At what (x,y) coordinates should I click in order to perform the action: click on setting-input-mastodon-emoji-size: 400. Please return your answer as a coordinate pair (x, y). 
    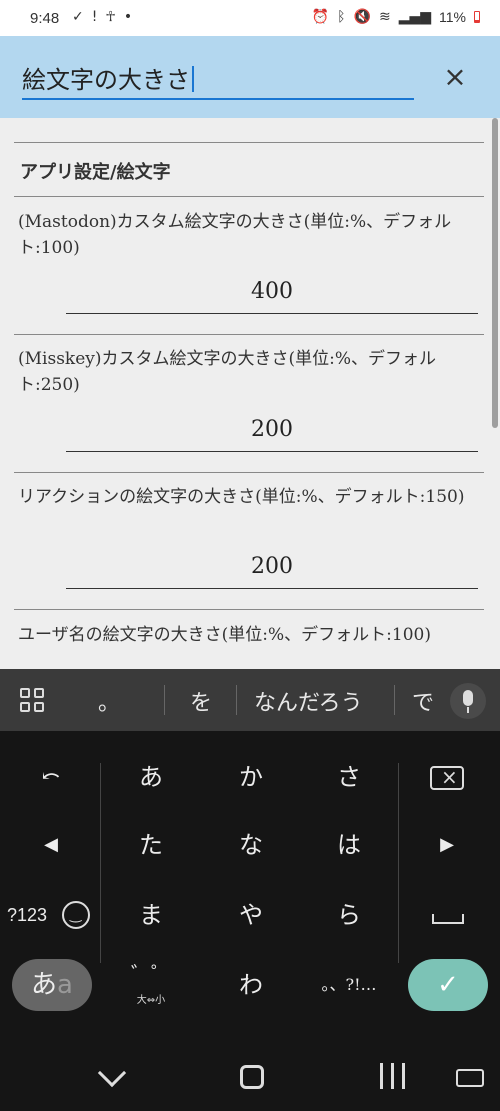
    Looking at the image, I should click on (272, 294).